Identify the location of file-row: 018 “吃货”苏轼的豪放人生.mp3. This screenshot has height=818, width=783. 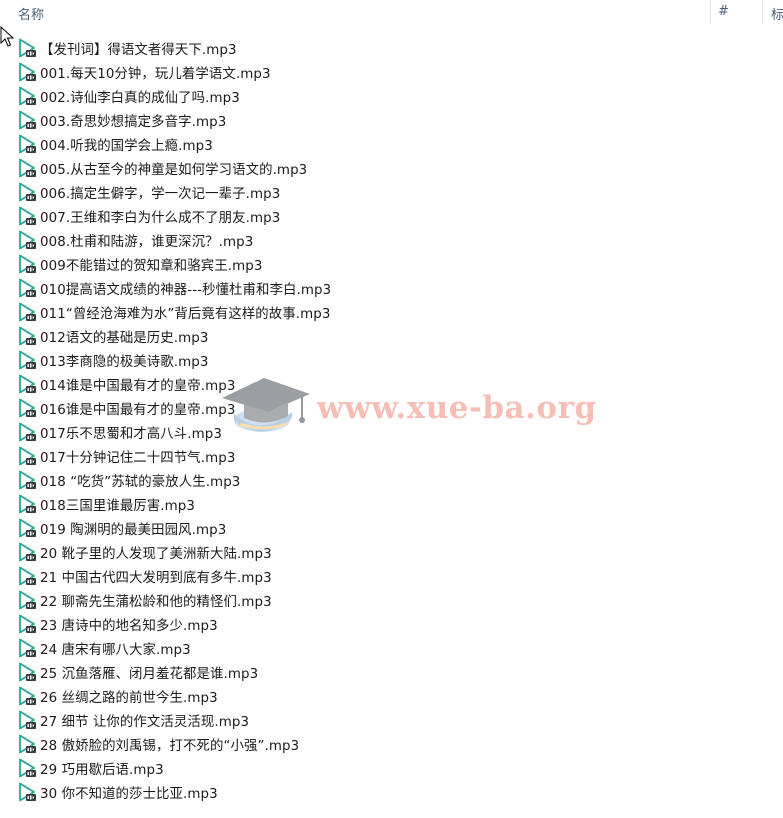
(362, 480).